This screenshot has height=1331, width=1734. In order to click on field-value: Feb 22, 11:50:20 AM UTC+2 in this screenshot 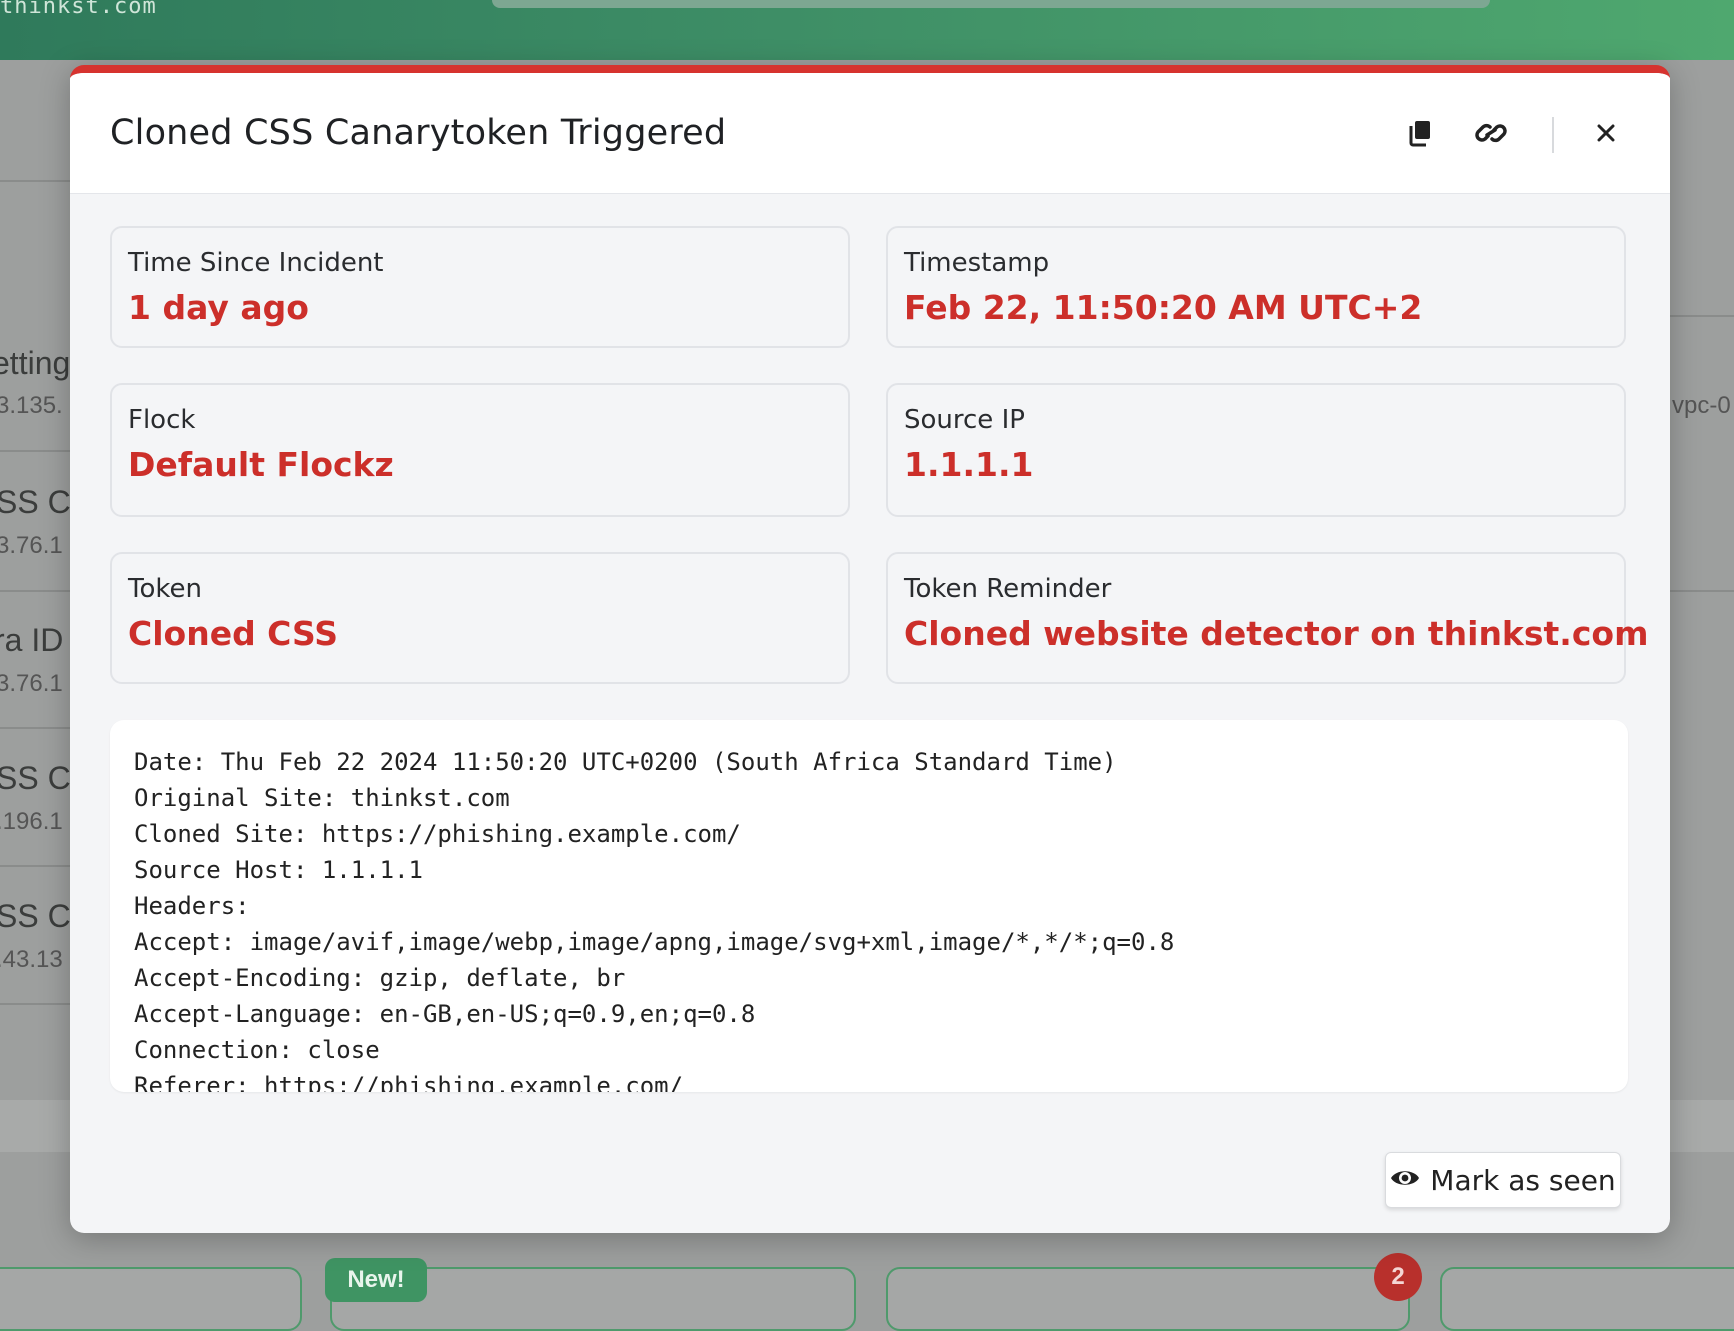, I will do `click(1163, 307)`.